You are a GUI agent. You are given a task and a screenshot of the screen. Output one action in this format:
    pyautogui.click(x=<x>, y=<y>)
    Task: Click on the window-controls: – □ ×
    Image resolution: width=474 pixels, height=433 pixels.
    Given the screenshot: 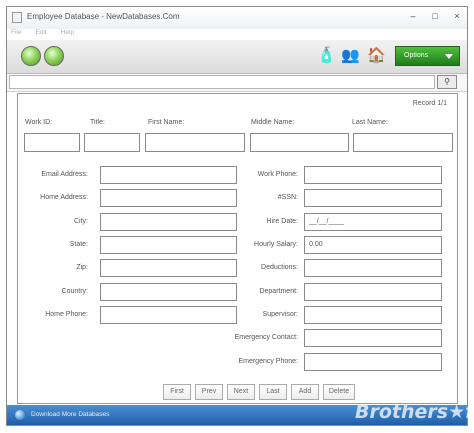 What is the action you would take?
    pyautogui.click(x=435, y=16)
    